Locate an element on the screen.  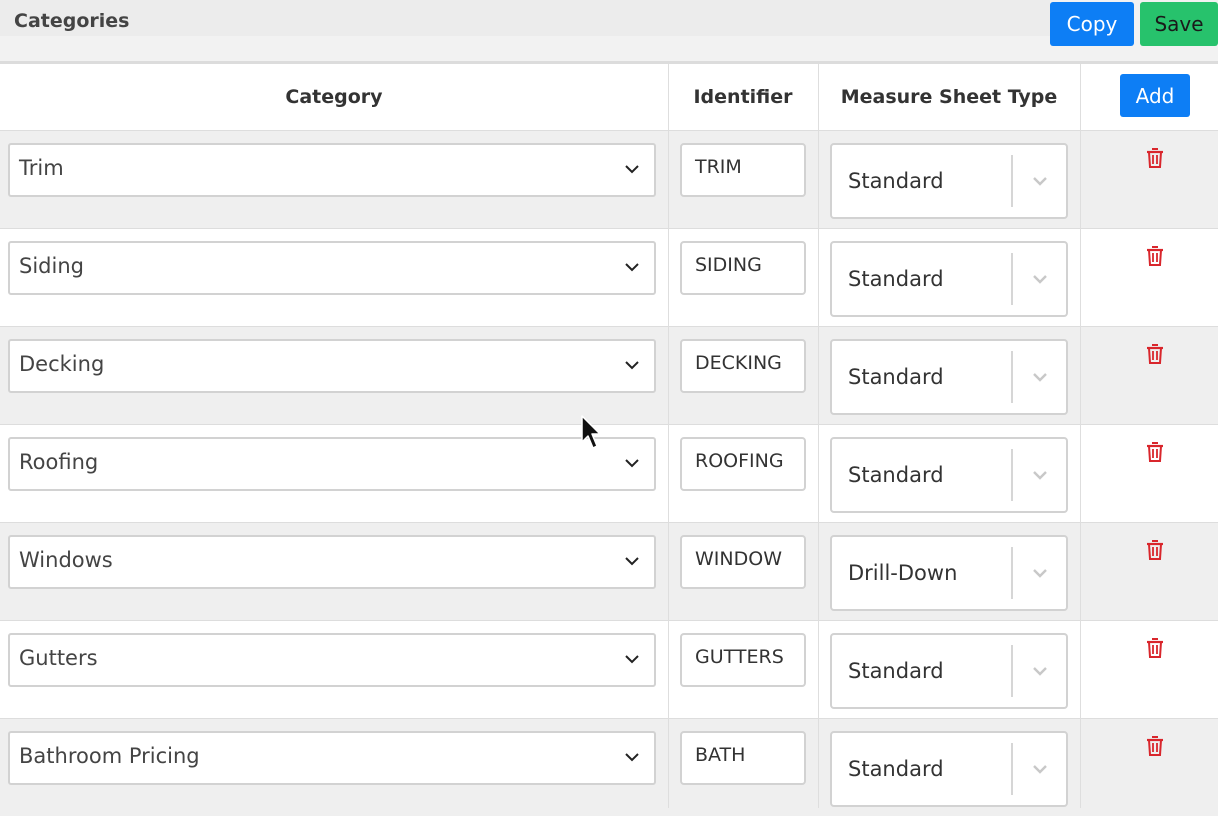
identifier-input: DECKING is located at coordinates (743, 366).